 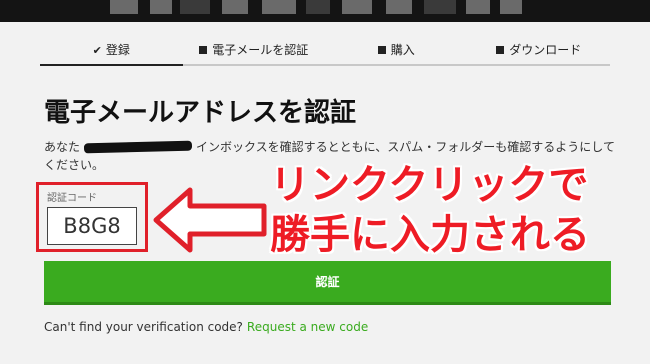 I want to click on verification-code-highlight: 認証コード B8G8, so click(x=92, y=217).